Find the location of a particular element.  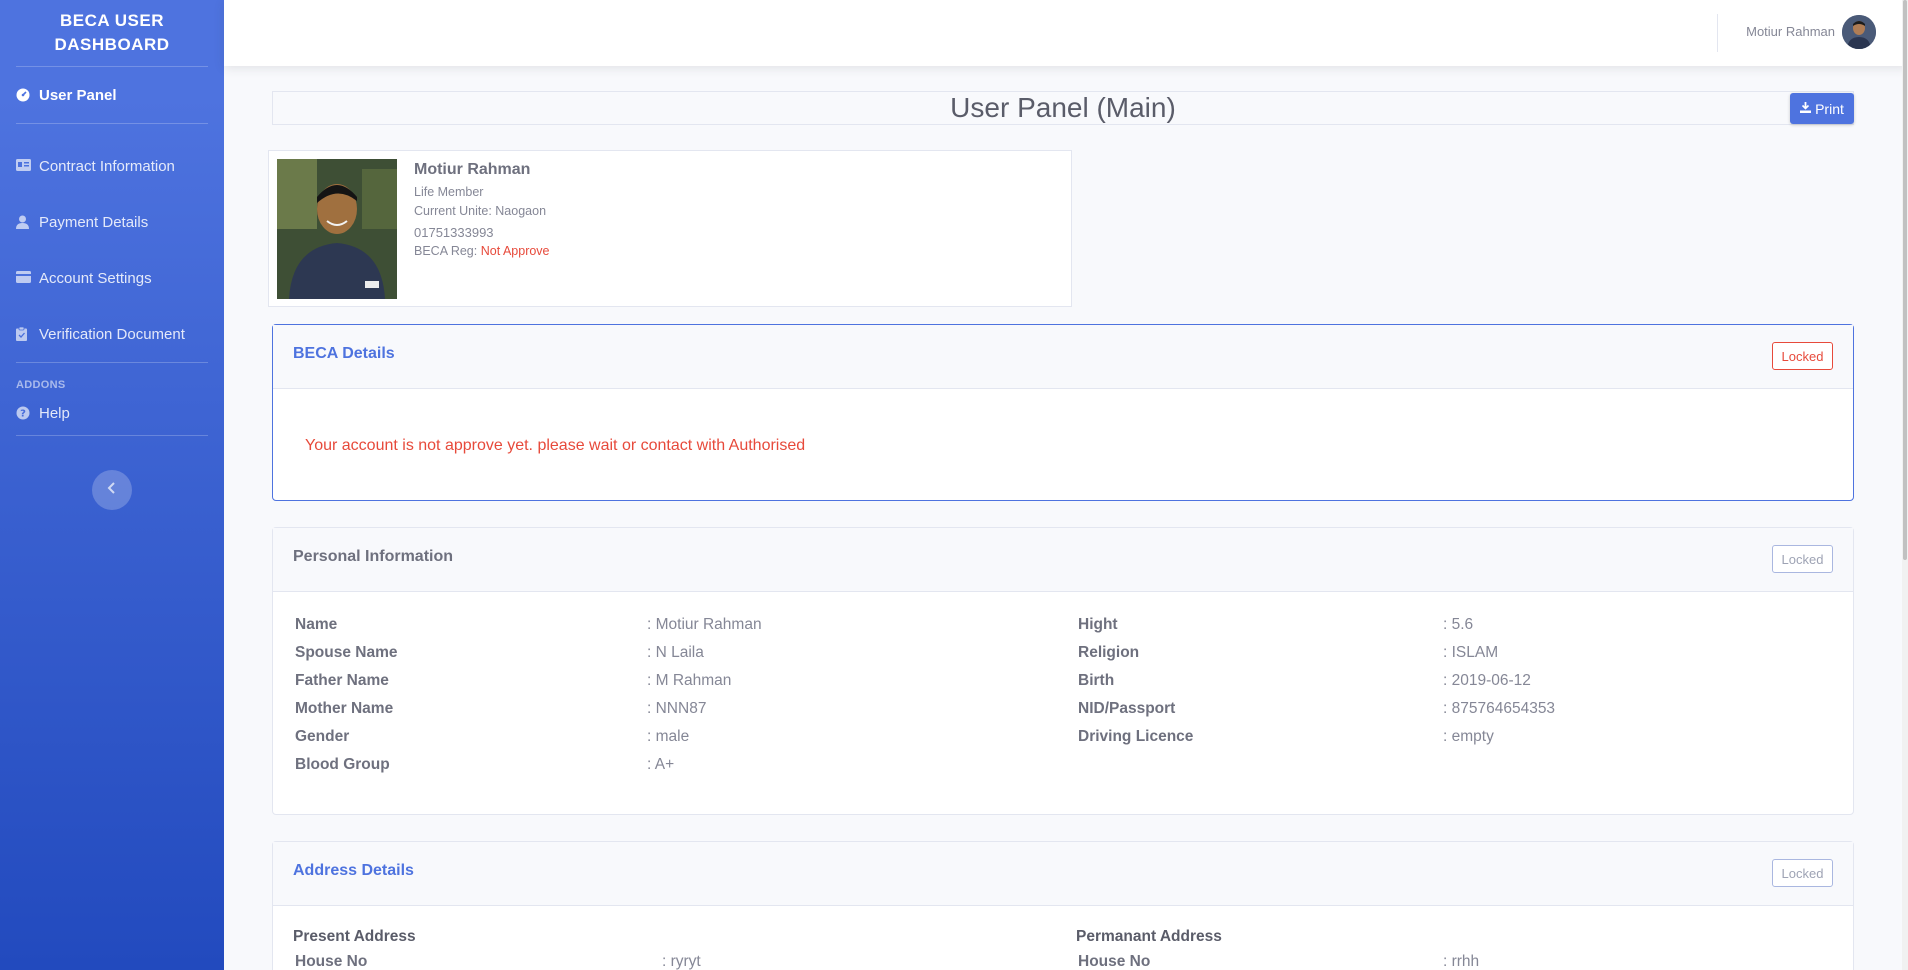

info-value: : ISLAM is located at coordinates (1471, 652).